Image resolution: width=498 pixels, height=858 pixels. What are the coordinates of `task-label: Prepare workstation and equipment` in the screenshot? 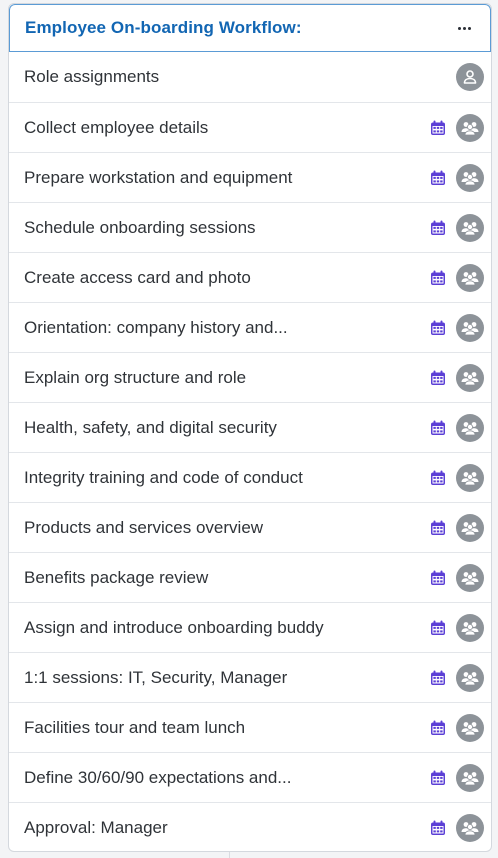 It's located at (158, 177).